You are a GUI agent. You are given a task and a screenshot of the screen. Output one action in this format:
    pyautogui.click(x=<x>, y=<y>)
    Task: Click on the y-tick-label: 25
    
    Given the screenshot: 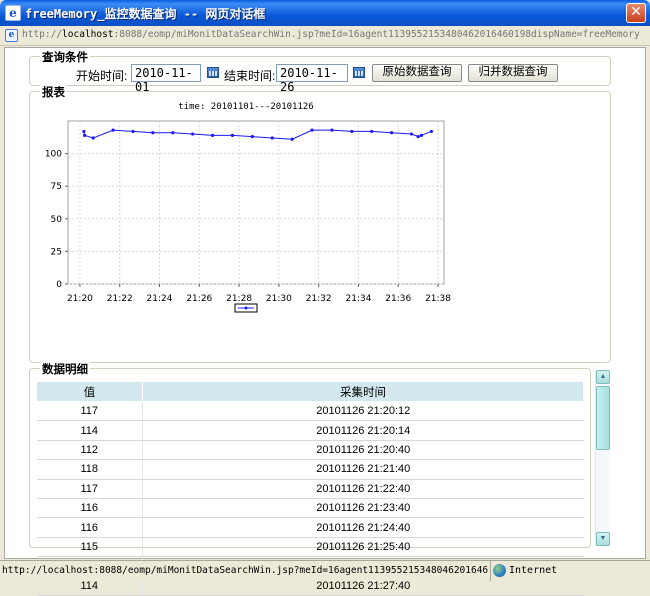 What is the action you would take?
    pyautogui.click(x=56, y=252)
    